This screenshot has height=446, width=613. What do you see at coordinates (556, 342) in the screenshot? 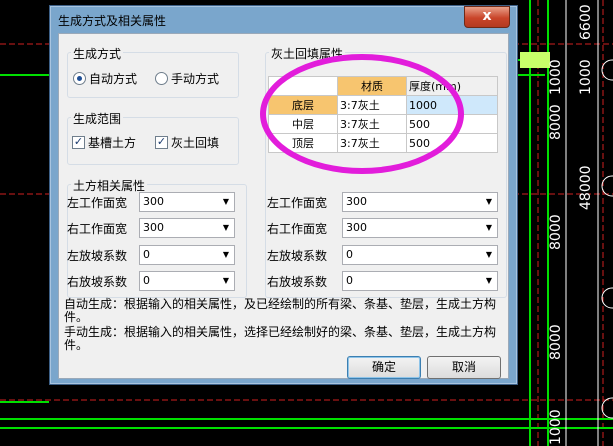
I see `cad-dim-7: 8000` at bounding box center [556, 342].